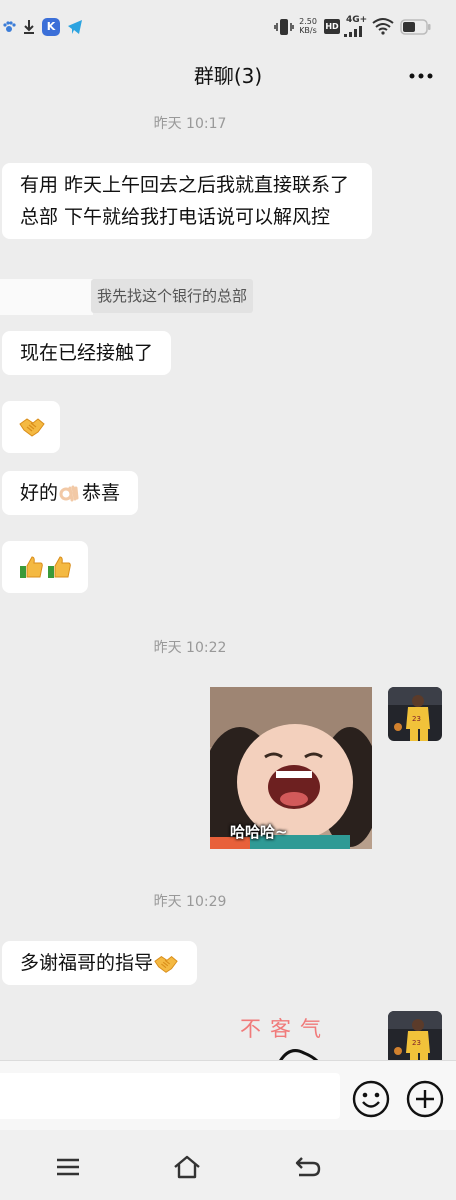 The width and height of the screenshot is (456, 1200). I want to click on input-bar, so click(228, 1095).